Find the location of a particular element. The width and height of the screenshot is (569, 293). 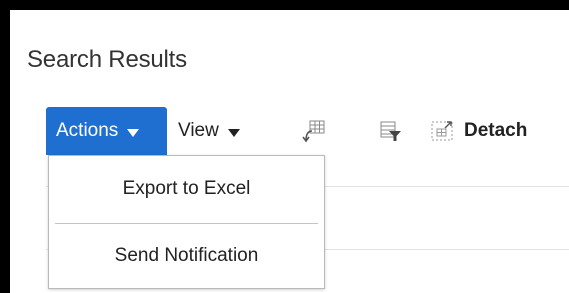

detach-button: Detach is located at coordinates (478, 131).